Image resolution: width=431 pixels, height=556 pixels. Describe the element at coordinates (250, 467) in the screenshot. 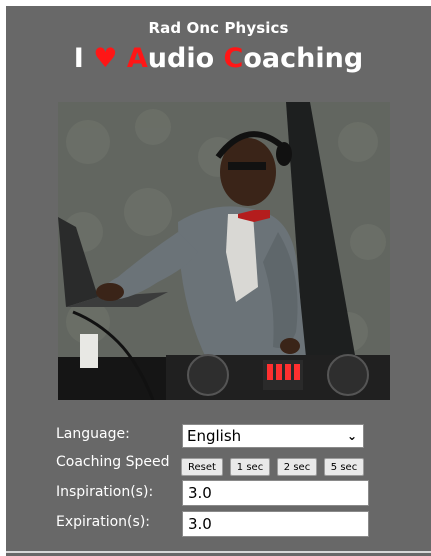

I see `speed-1-sec-button: 1 sec` at that location.